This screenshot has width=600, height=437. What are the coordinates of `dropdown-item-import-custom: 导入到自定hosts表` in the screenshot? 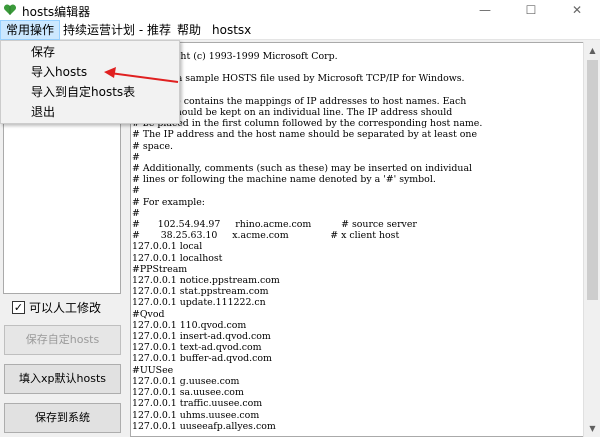 It's located at (83, 92).